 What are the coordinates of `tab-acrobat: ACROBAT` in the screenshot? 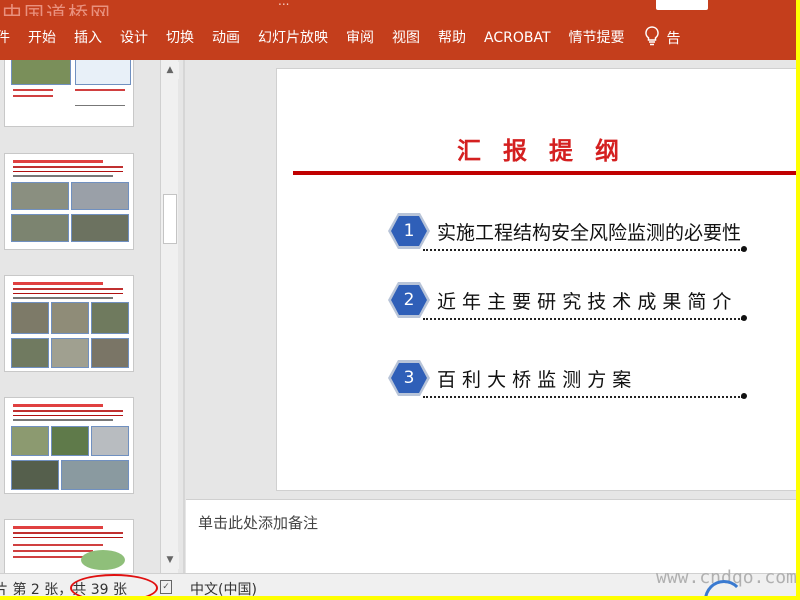 It's located at (518, 38).